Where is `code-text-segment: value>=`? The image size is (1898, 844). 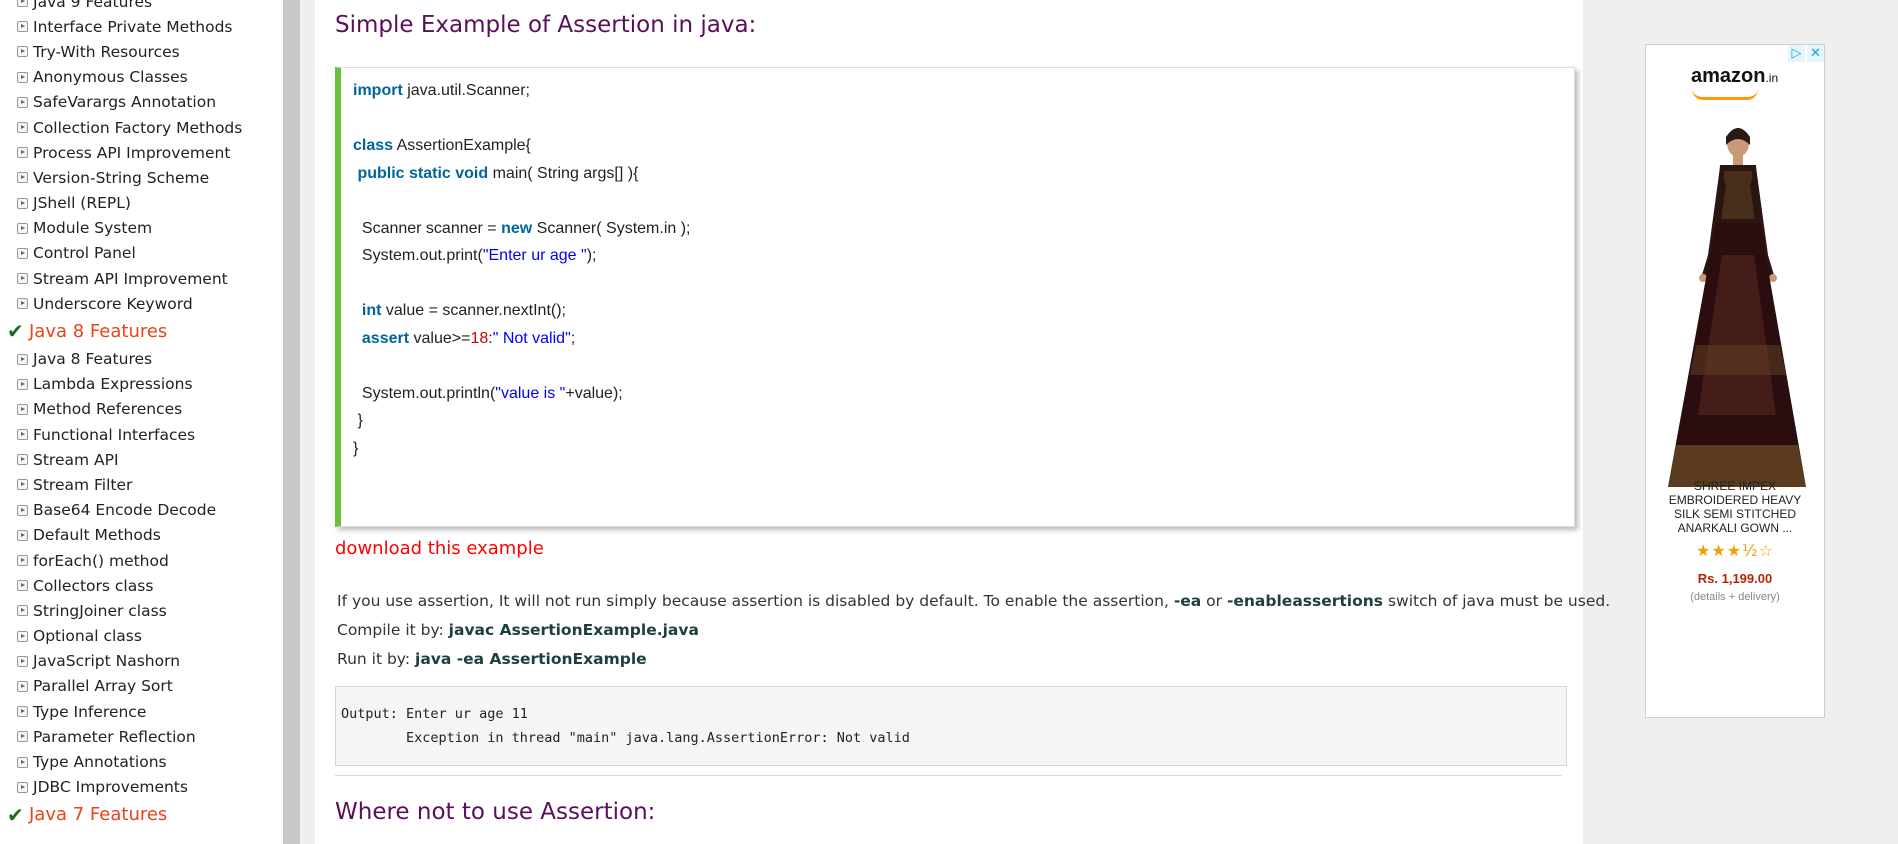 code-text-segment: value>= is located at coordinates (440, 338).